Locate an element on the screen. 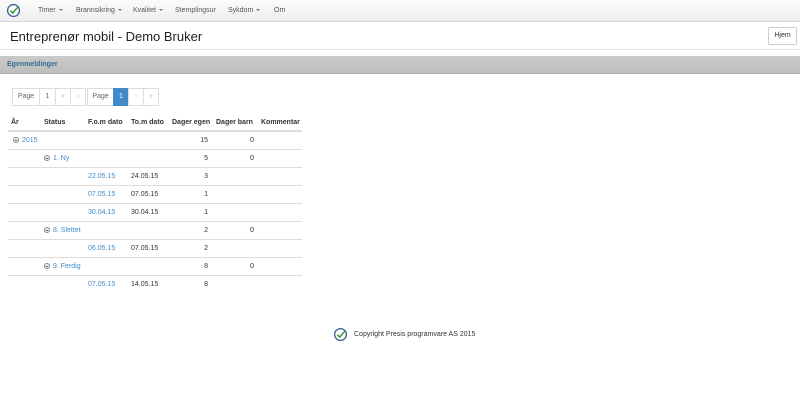  group-toggle-status: 9. Ferdig is located at coordinates (62, 266).